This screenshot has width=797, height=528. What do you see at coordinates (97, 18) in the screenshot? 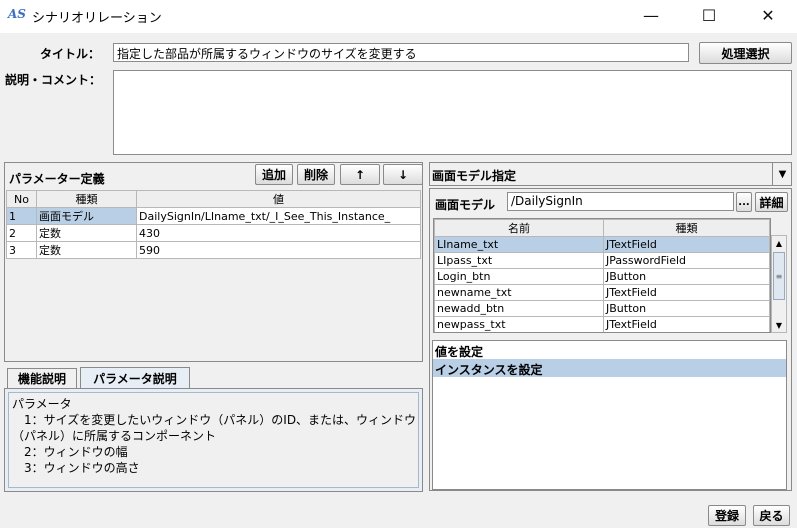
I see `window-title: シナリオリレーション` at bounding box center [97, 18].